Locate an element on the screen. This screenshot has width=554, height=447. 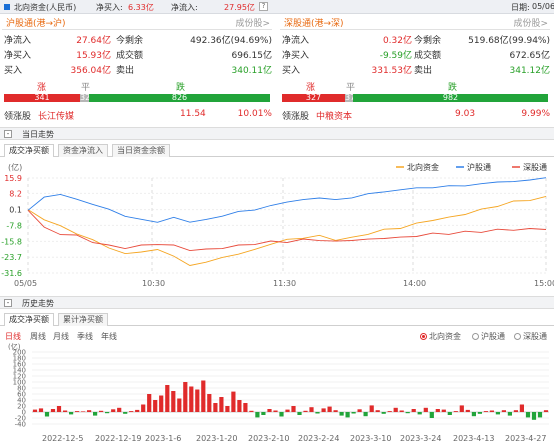
hgt-row2-label: 净买入 is located at coordinates (18, 56).